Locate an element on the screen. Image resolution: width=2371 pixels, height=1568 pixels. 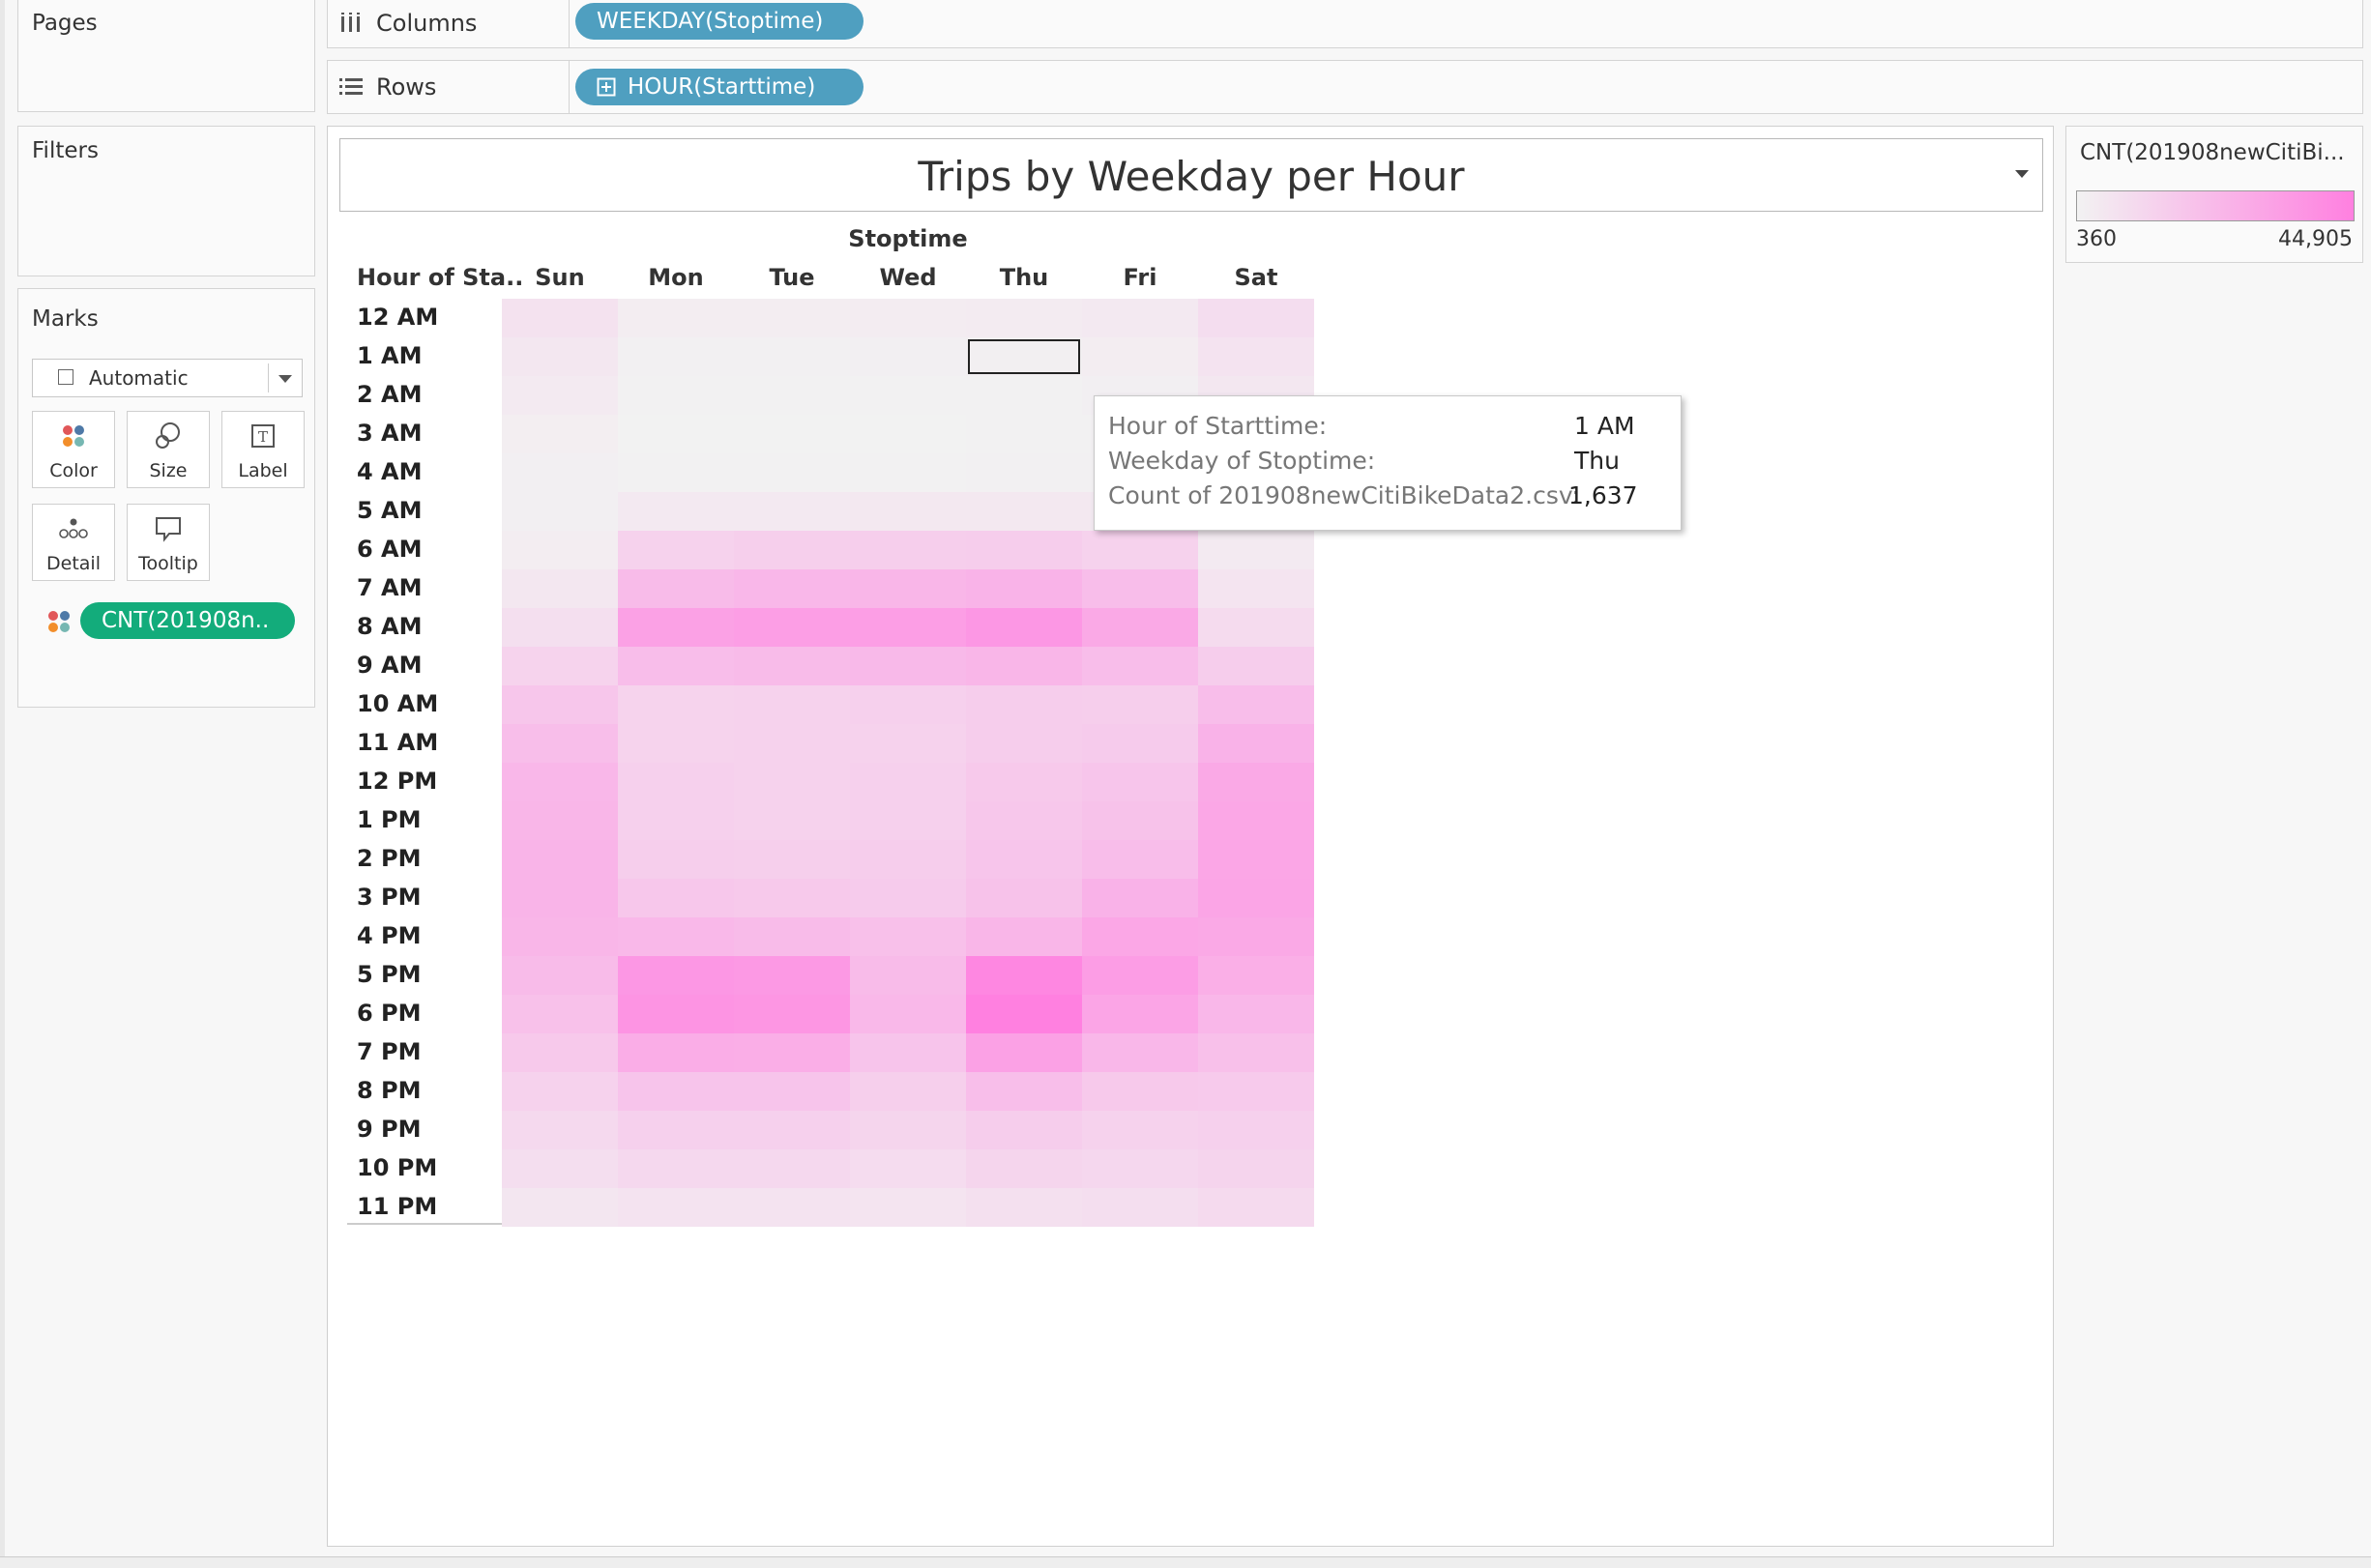
row-header-10-pm: 10 PM is located at coordinates (397, 1167).